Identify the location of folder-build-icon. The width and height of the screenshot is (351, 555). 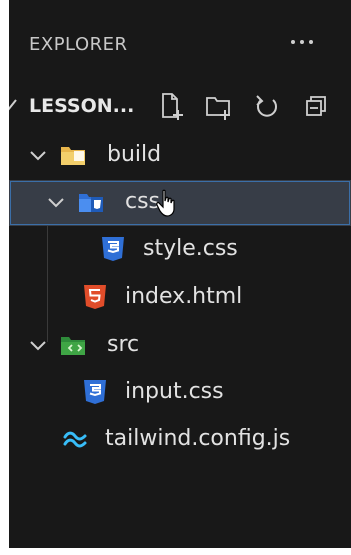
(73, 156).